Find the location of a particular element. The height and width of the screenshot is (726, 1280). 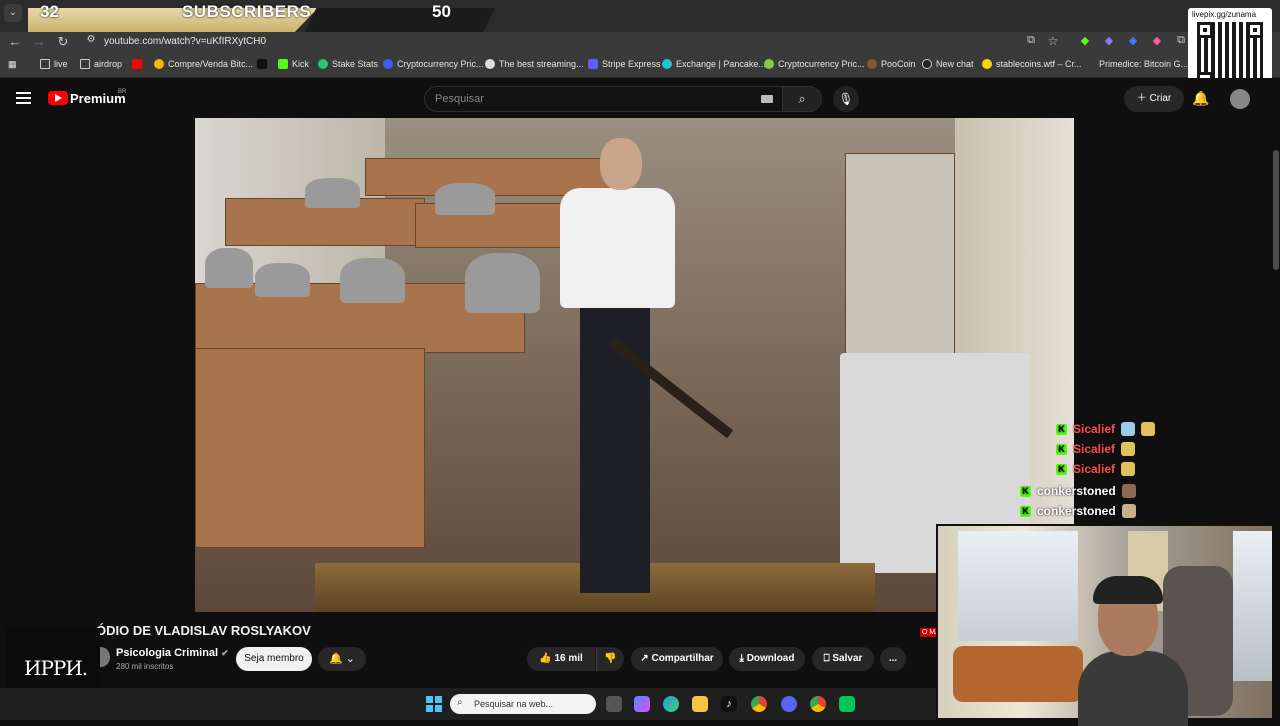

streaming-icon is located at coordinates (490, 64).